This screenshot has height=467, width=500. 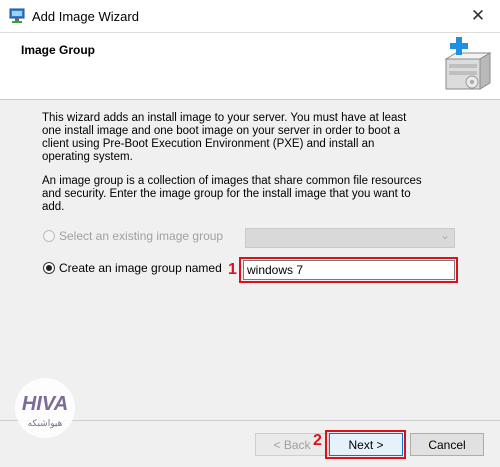 I want to click on step-marker-2: 2, so click(x=317, y=440).